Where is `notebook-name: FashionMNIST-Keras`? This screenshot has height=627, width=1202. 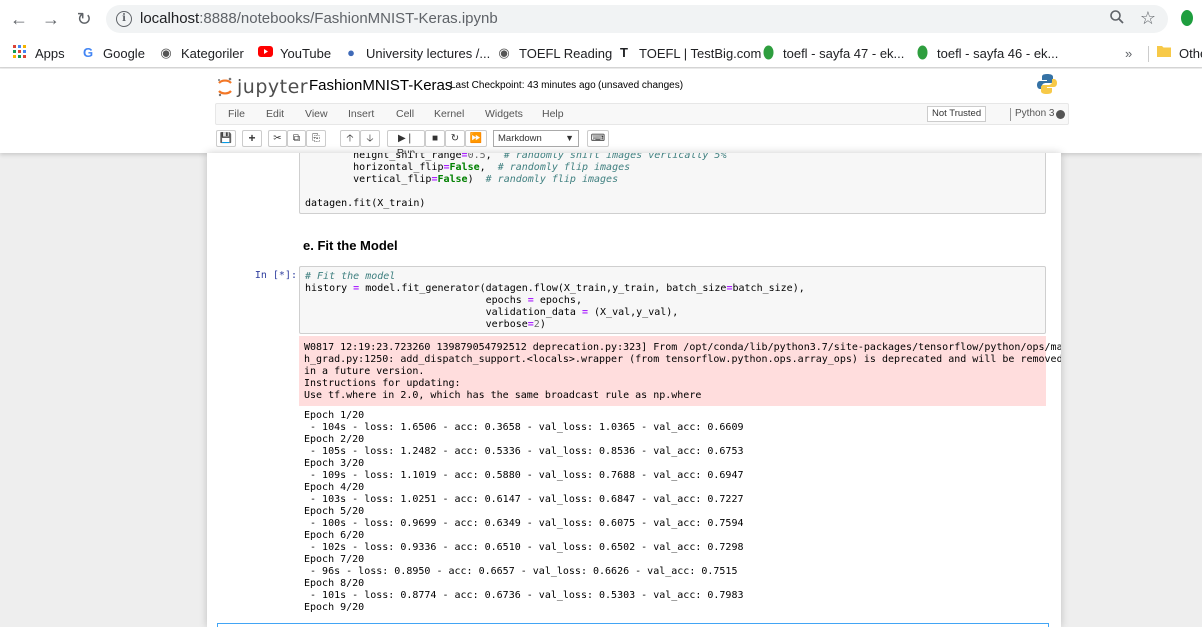
notebook-name: FashionMNIST-Keras is located at coordinates (380, 85).